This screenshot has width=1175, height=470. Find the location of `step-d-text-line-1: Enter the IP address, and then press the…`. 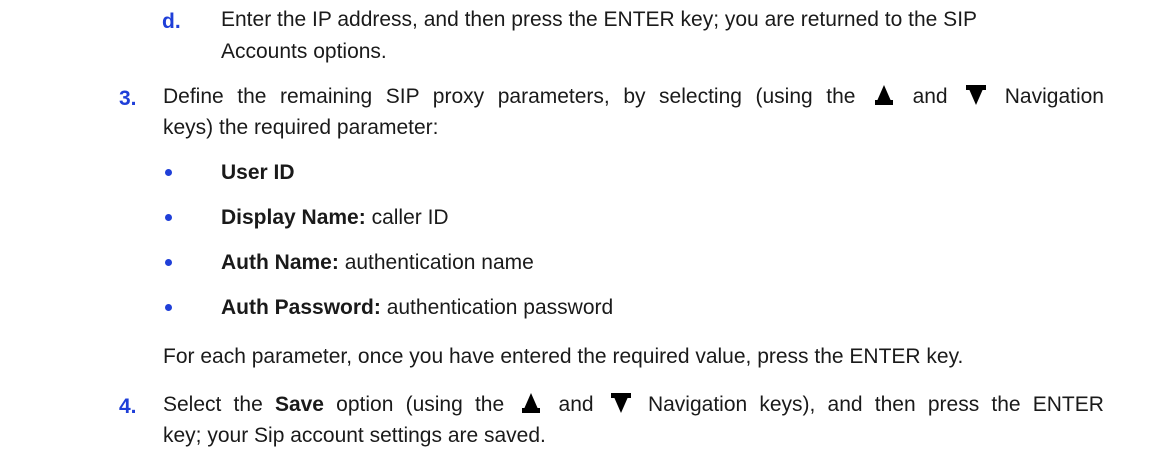

step-d-text-line-1: Enter the IP address, and then press the… is located at coordinates (599, 19).